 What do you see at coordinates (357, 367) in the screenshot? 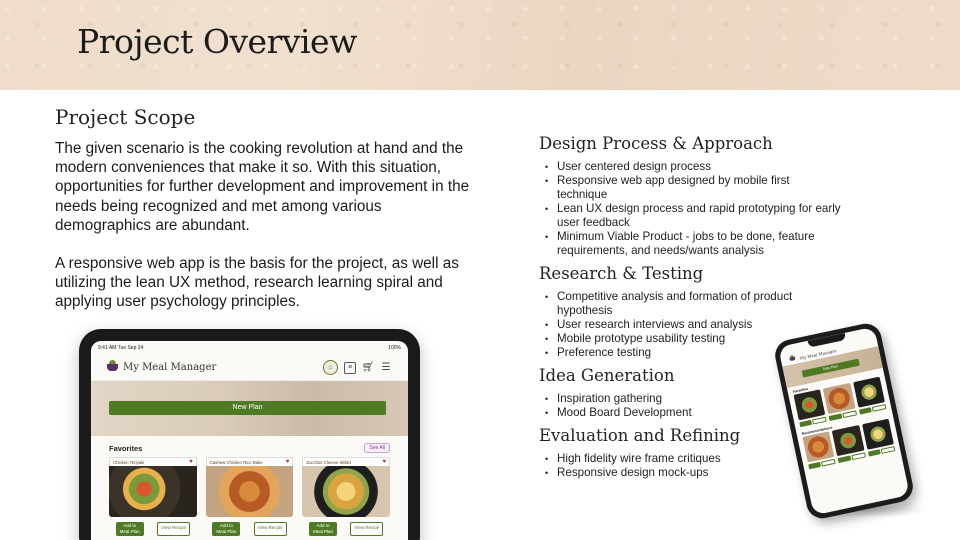
I see `nav-icons: ⌂ ≡ 🛒︎ ☰` at bounding box center [357, 367].